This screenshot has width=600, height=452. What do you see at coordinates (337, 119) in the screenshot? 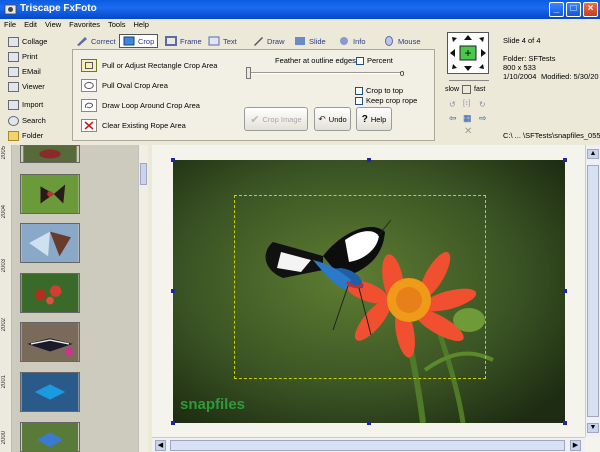
I see `undo-label: Undo` at bounding box center [337, 119].